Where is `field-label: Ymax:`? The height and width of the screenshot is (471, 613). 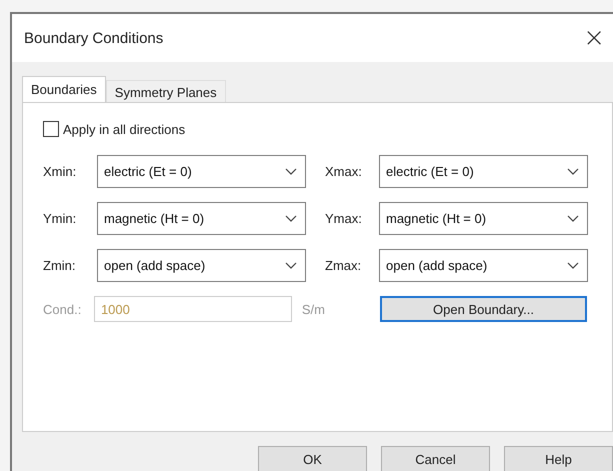
field-label: Ymax: is located at coordinates (344, 218).